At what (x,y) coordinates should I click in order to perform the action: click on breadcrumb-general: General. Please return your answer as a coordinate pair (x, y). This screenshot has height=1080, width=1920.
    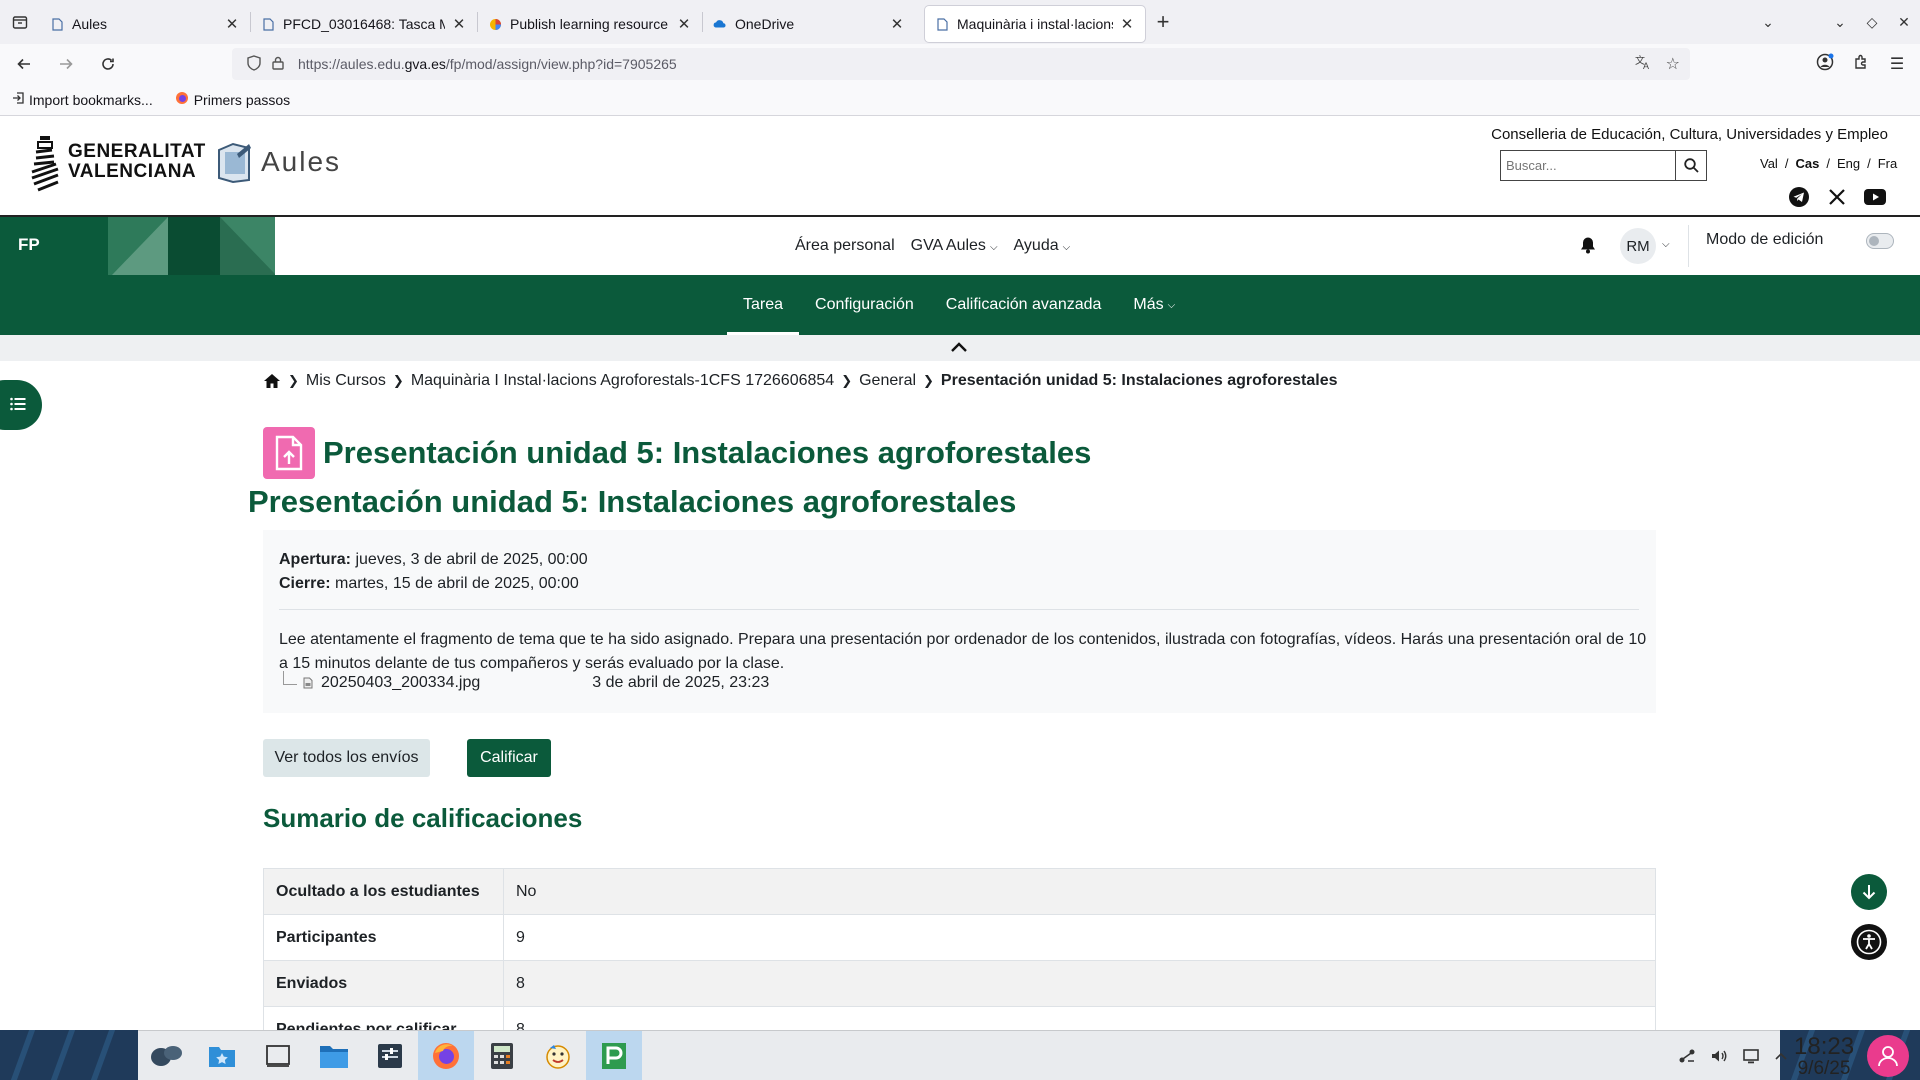
    Looking at the image, I should click on (887, 381).